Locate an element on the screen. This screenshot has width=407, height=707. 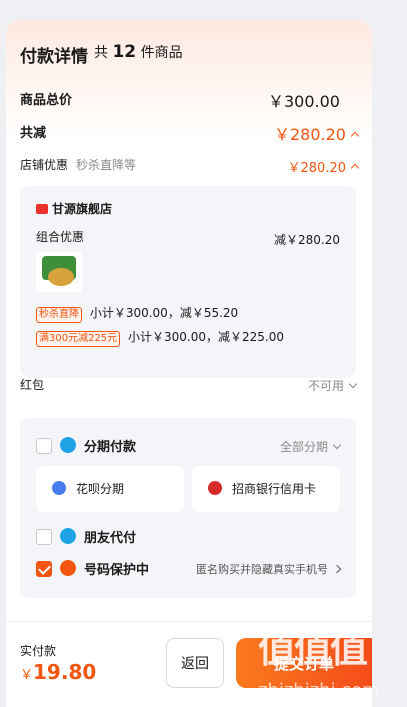
store-discount-toggle: ￥280.20 is located at coordinates (323, 166).